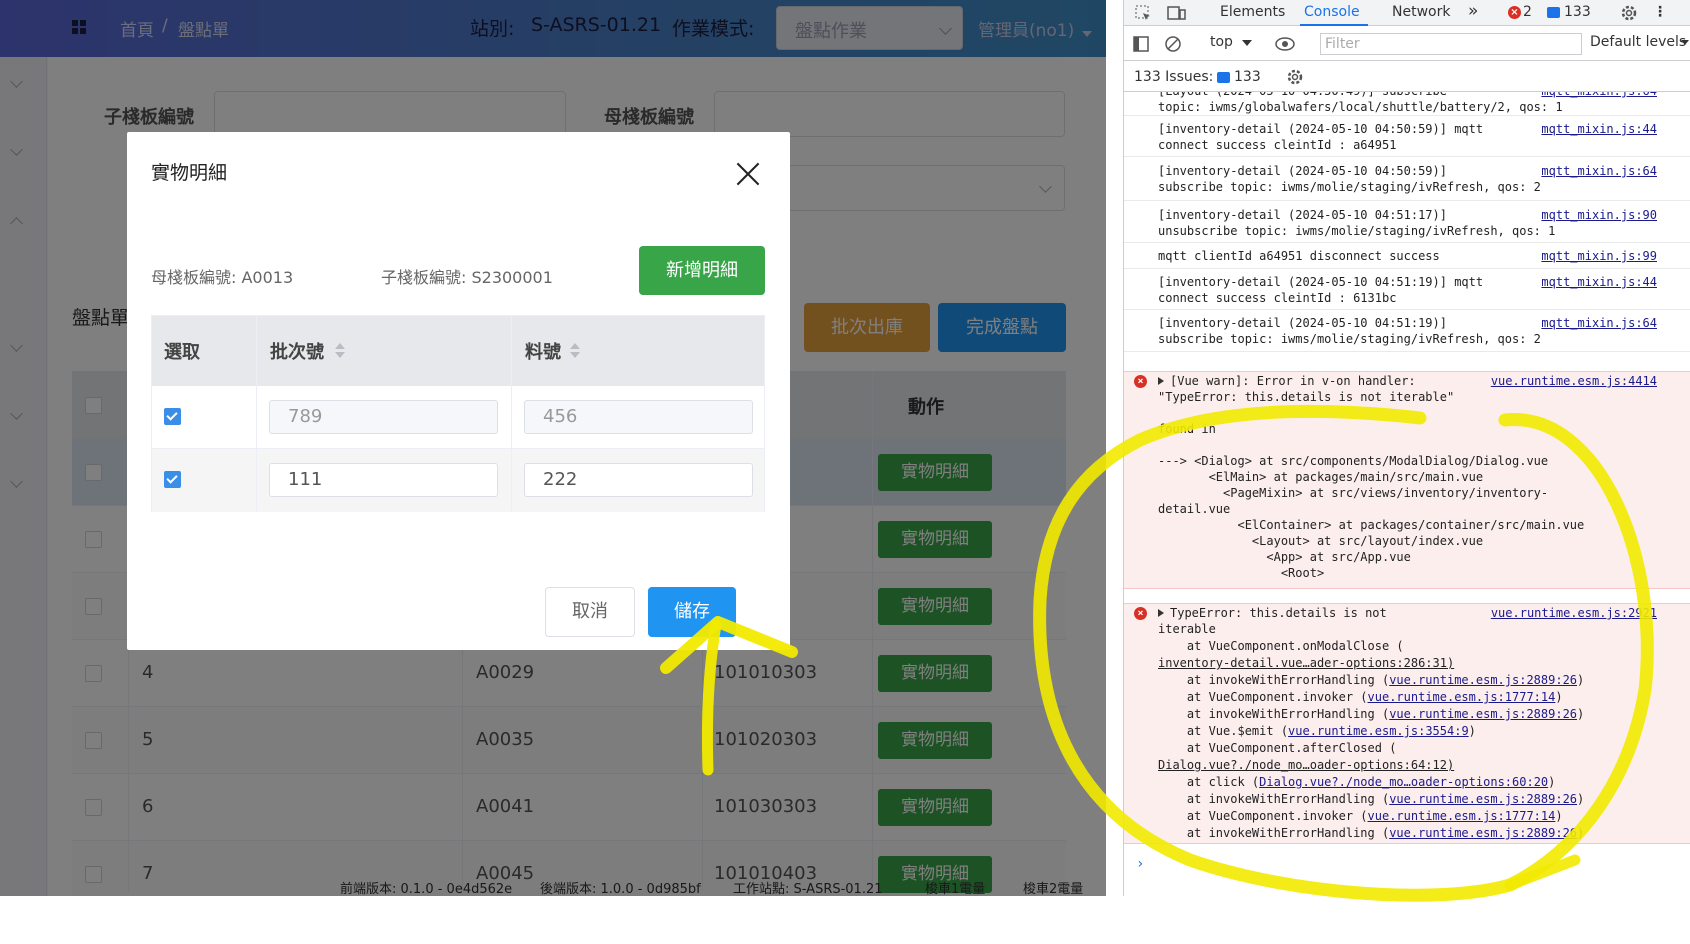 This screenshot has height=944, width=1690. I want to click on select-column-header: 選取, so click(182, 352).